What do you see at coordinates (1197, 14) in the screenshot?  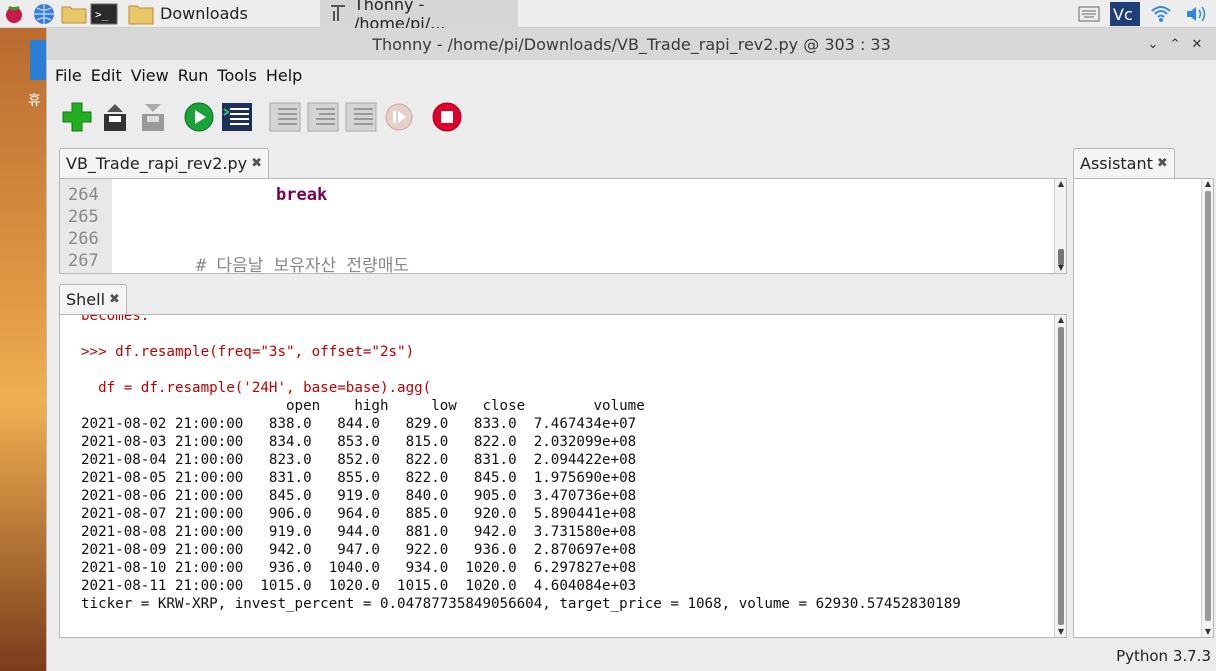 I see `volume-icon` at bounding box center [1197, 14].